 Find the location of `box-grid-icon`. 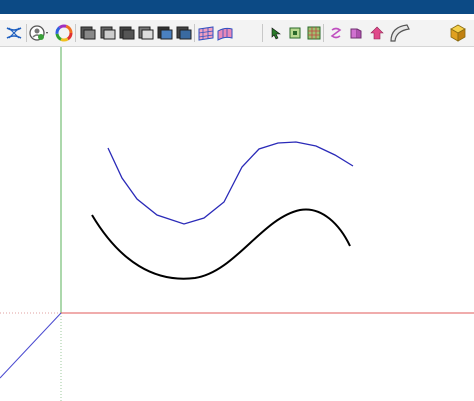

box-grid-icon is located at coordinates (314, 33).